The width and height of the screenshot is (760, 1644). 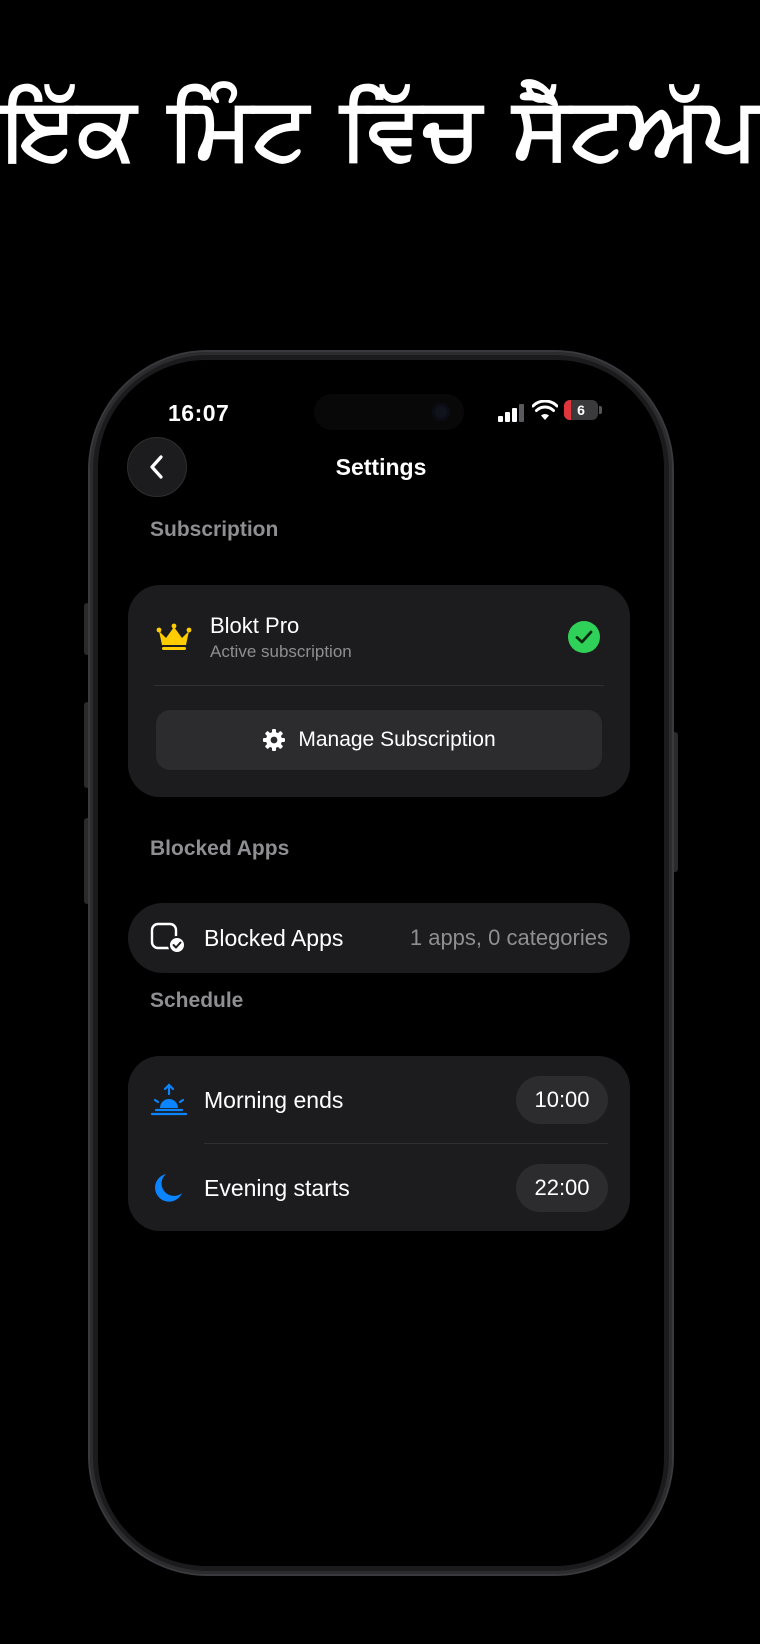 What do you see at coordinates (441, 412) in the screenshot?
I see `front-camera` at bounding box center [441, 412].